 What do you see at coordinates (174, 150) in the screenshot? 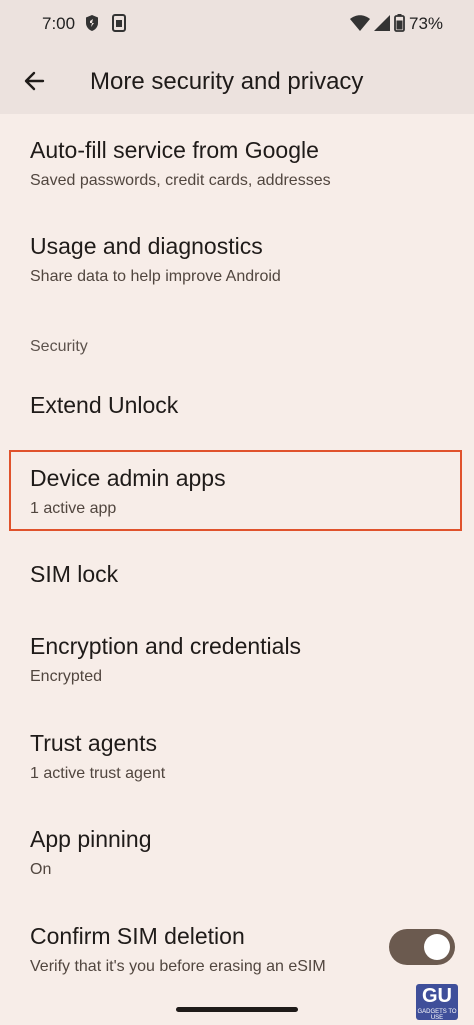
I see `list-item-title: Auto-fill service from Google` at bounding box center [174, 150].